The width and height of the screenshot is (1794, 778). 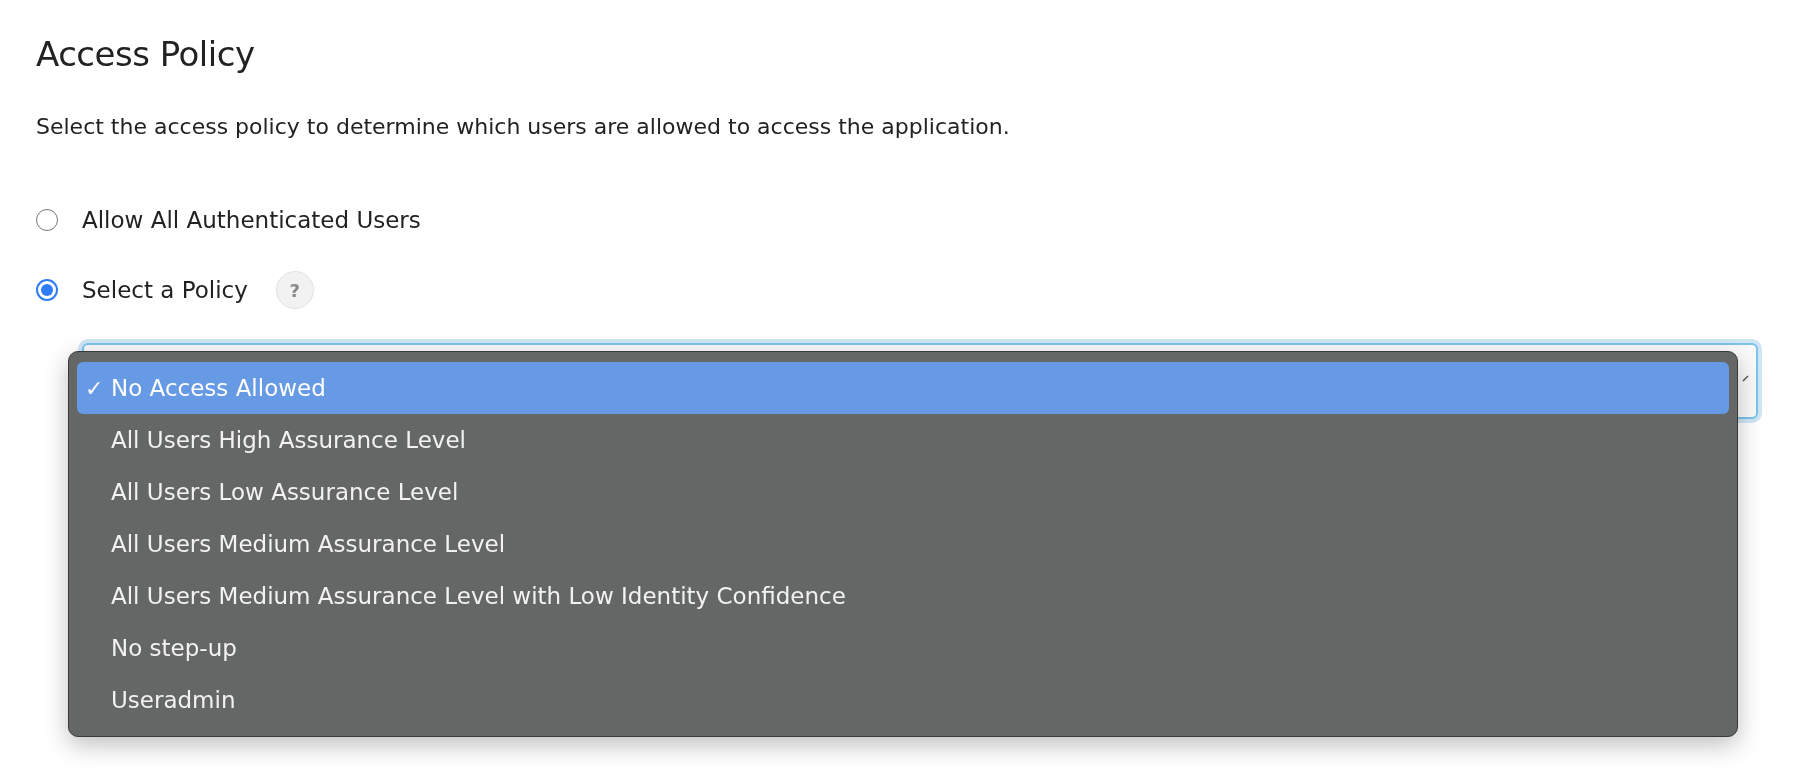 What do you see at coordinates (903, 596) in the screenshot?
I see `menu-item: All Users Medium Assurance Level with Low Identity Confidence` at bounding box center [903, 596].